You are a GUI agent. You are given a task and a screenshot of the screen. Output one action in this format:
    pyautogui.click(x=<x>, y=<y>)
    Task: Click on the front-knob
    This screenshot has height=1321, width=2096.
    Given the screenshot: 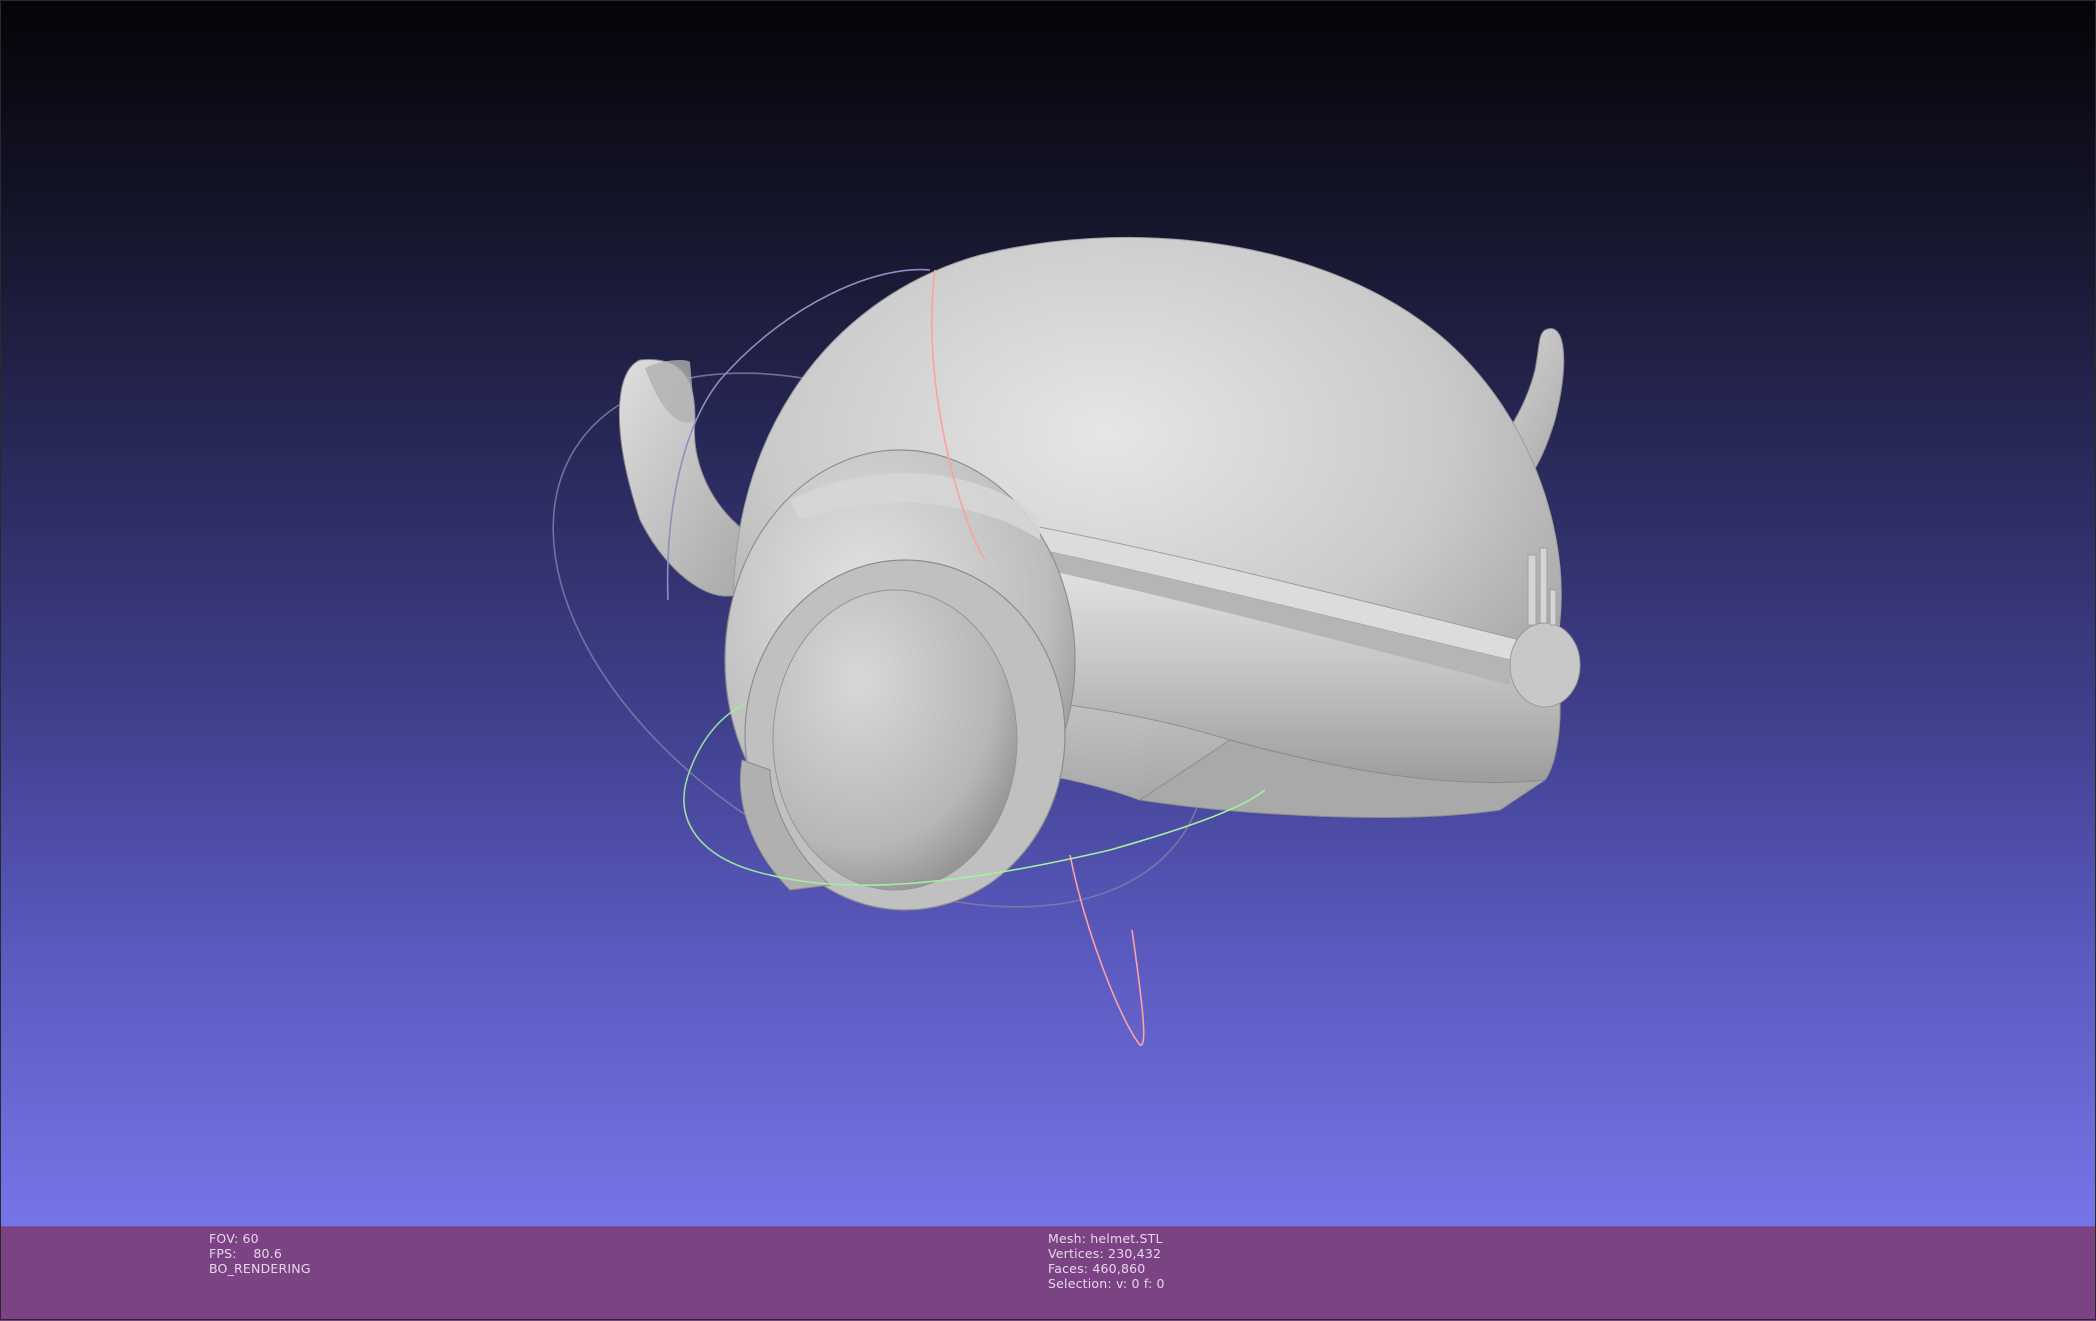 What is the action you would take?
    pyautogui.click(x=1545, y=665)
    